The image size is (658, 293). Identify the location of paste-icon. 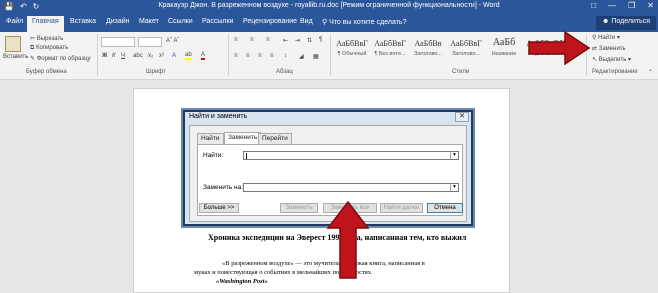
(13, 44).